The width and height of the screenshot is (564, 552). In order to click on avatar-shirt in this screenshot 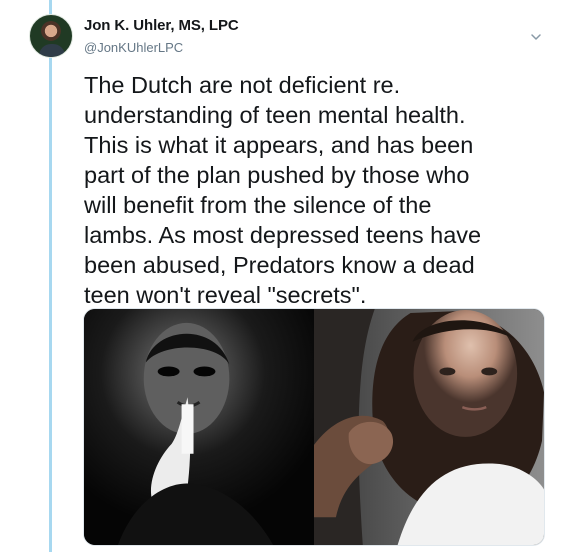, I will do `click(52, 50)`.